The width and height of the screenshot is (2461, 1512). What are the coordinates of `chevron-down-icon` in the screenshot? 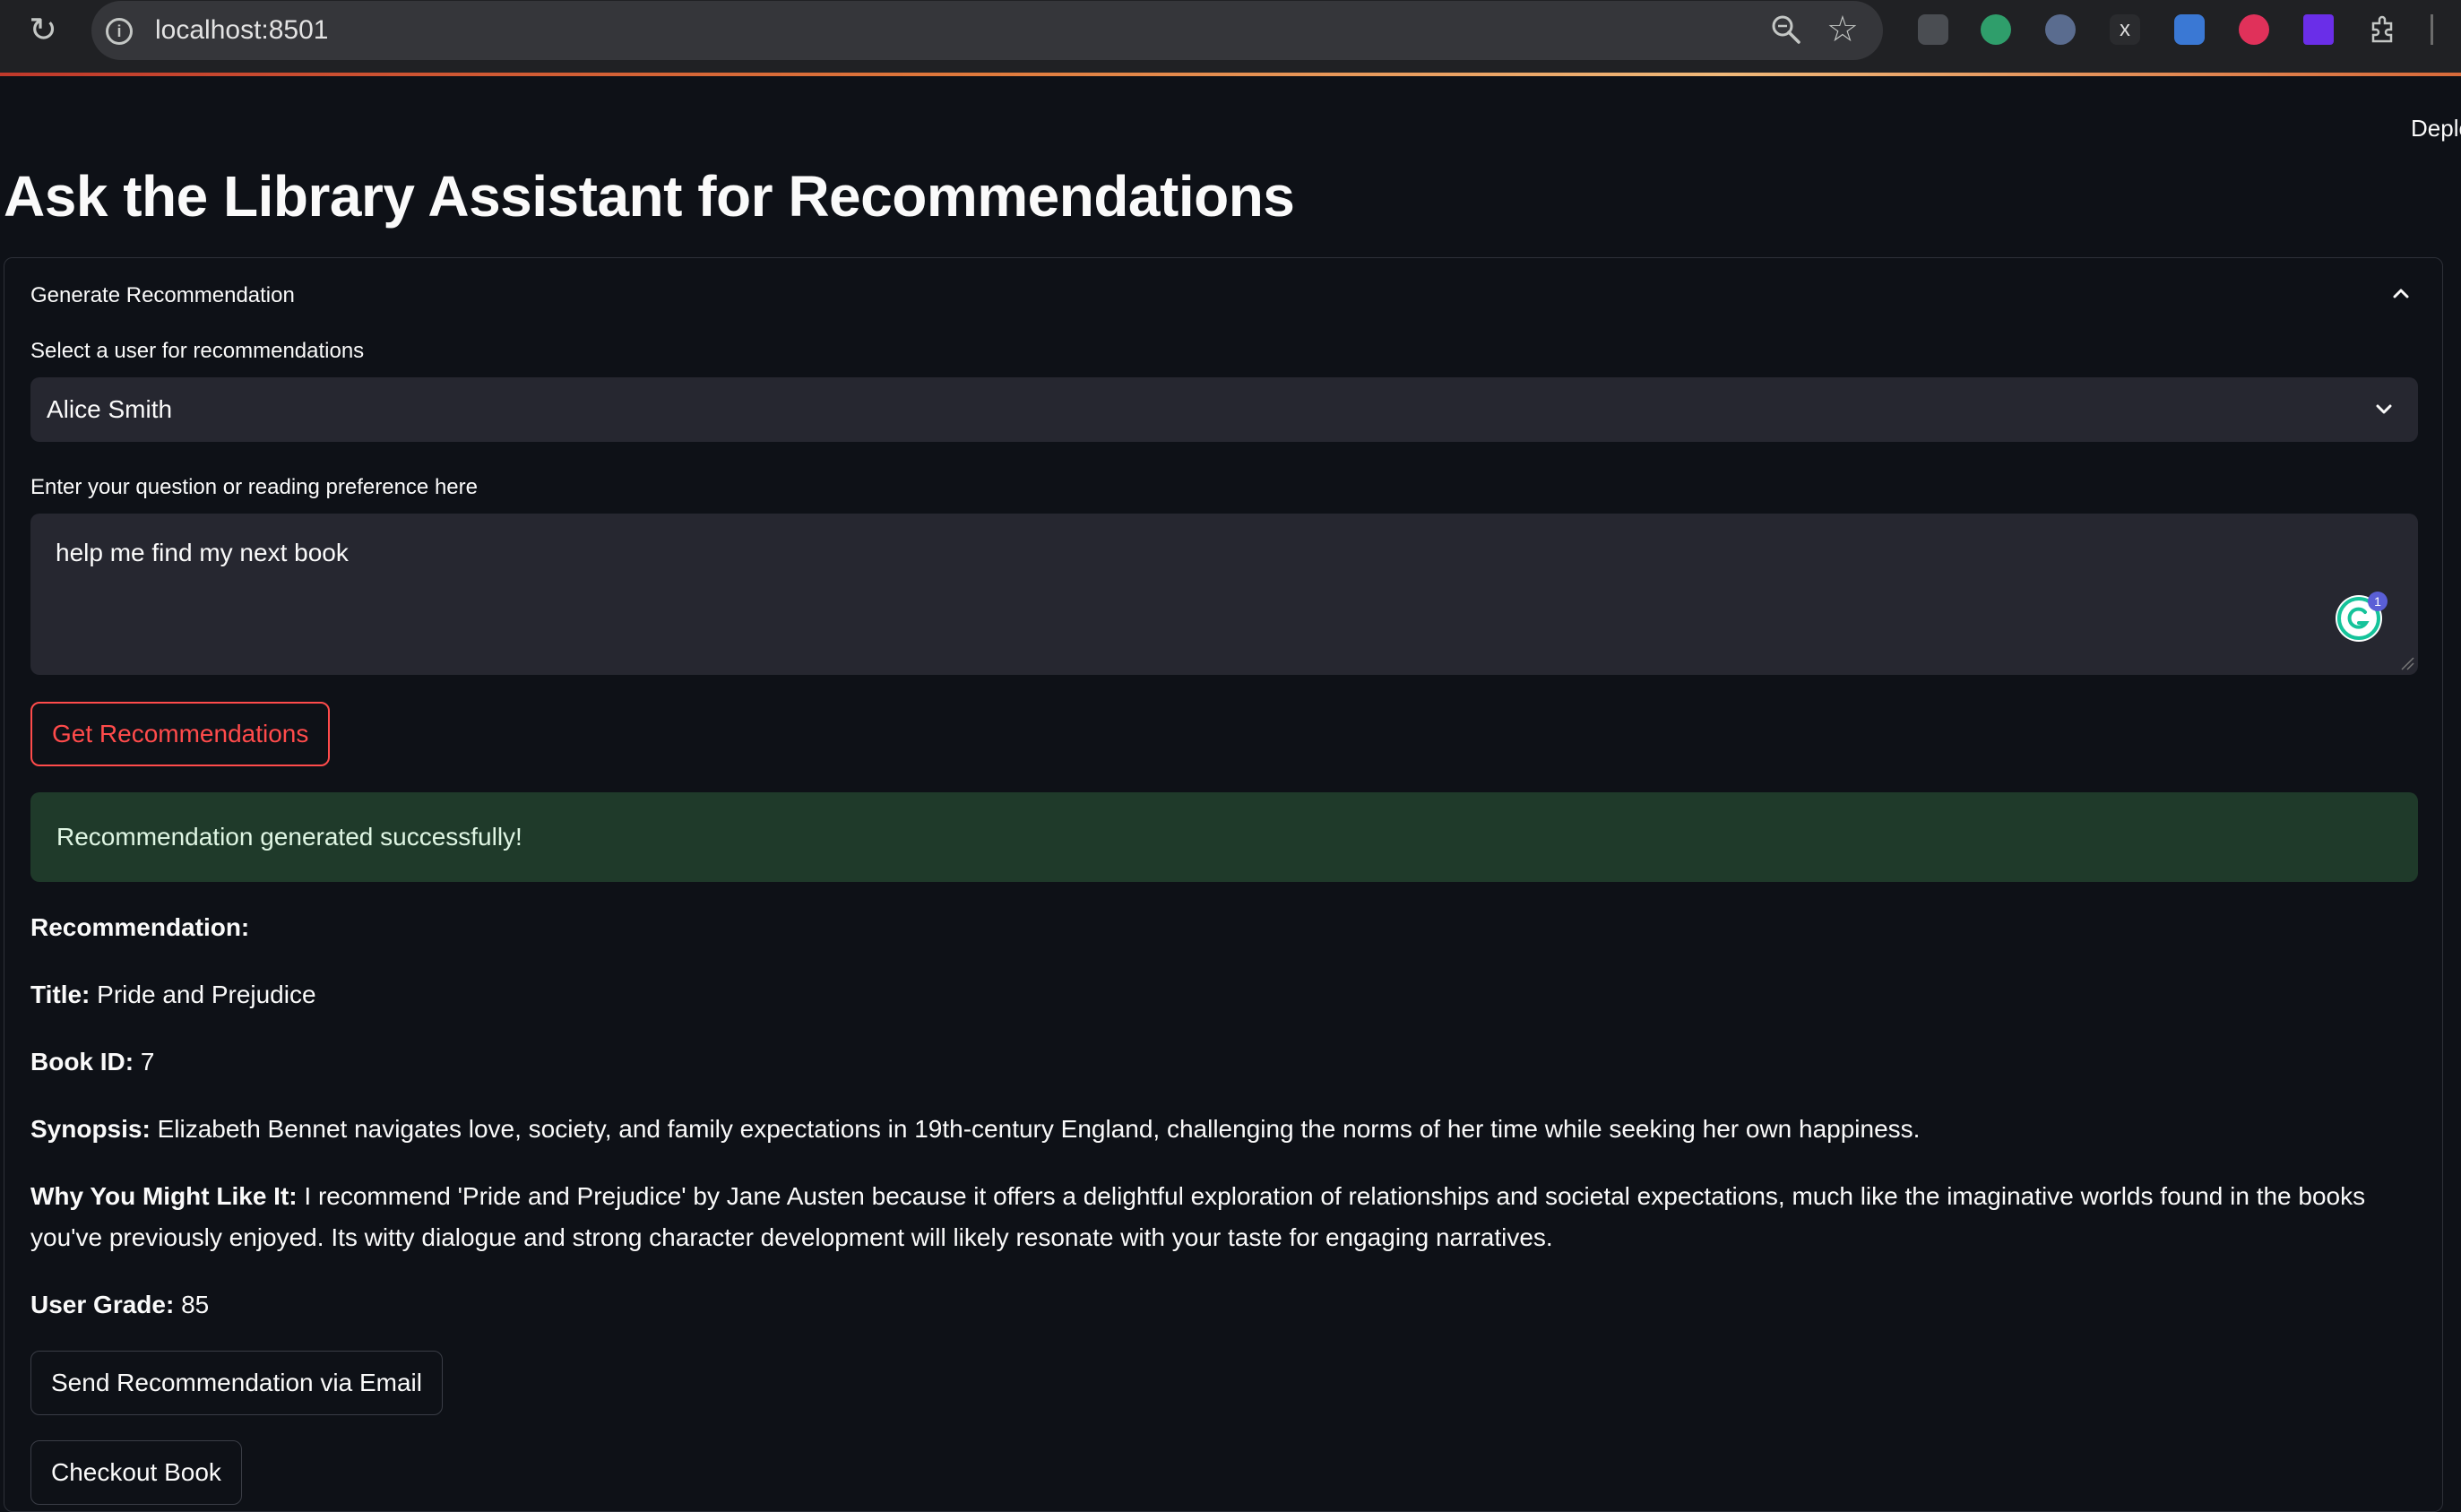 It's located at (2383, 409).